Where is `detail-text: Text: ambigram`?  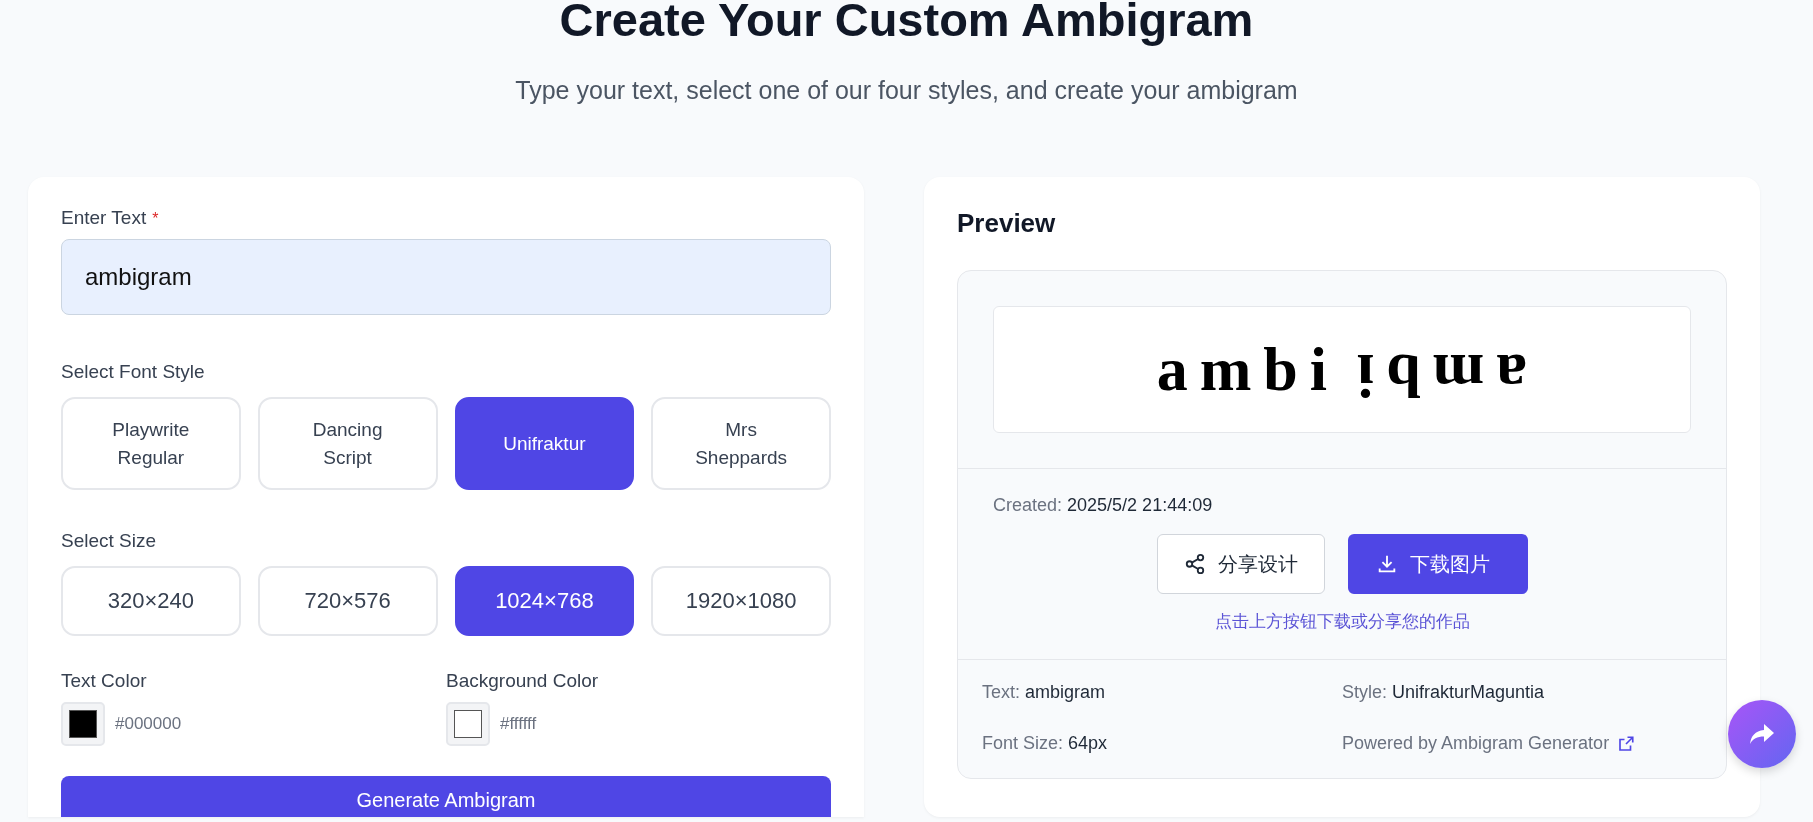
detail-text: Text: ambigram is located at coordinates (1044, 692).